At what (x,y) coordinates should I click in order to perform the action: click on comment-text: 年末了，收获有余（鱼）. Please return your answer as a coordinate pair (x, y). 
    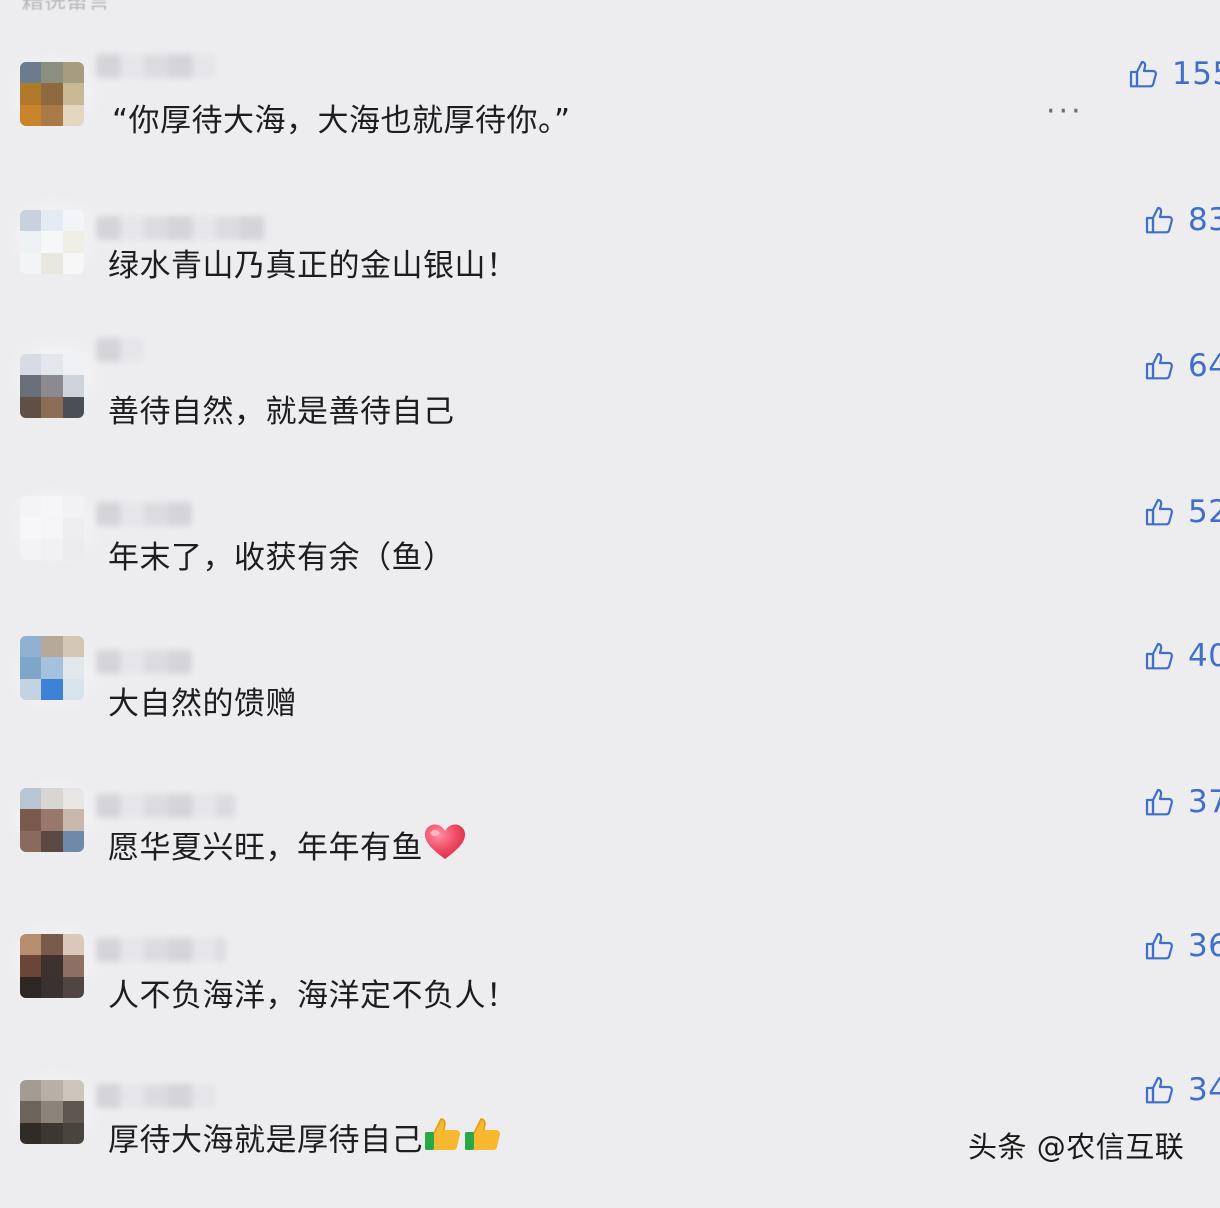
    Looking at the image, I should click on (281, 558).